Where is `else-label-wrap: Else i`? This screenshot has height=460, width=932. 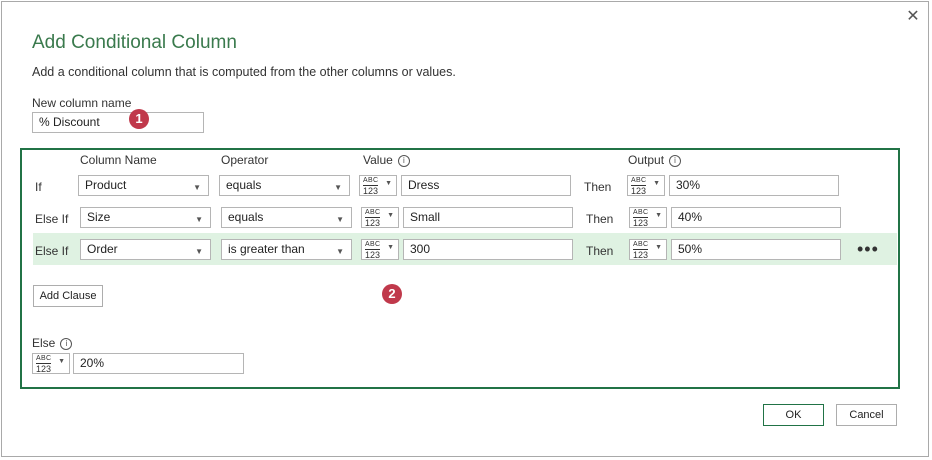
else-label-wrap: Else i is located at coordinates (52, 343).